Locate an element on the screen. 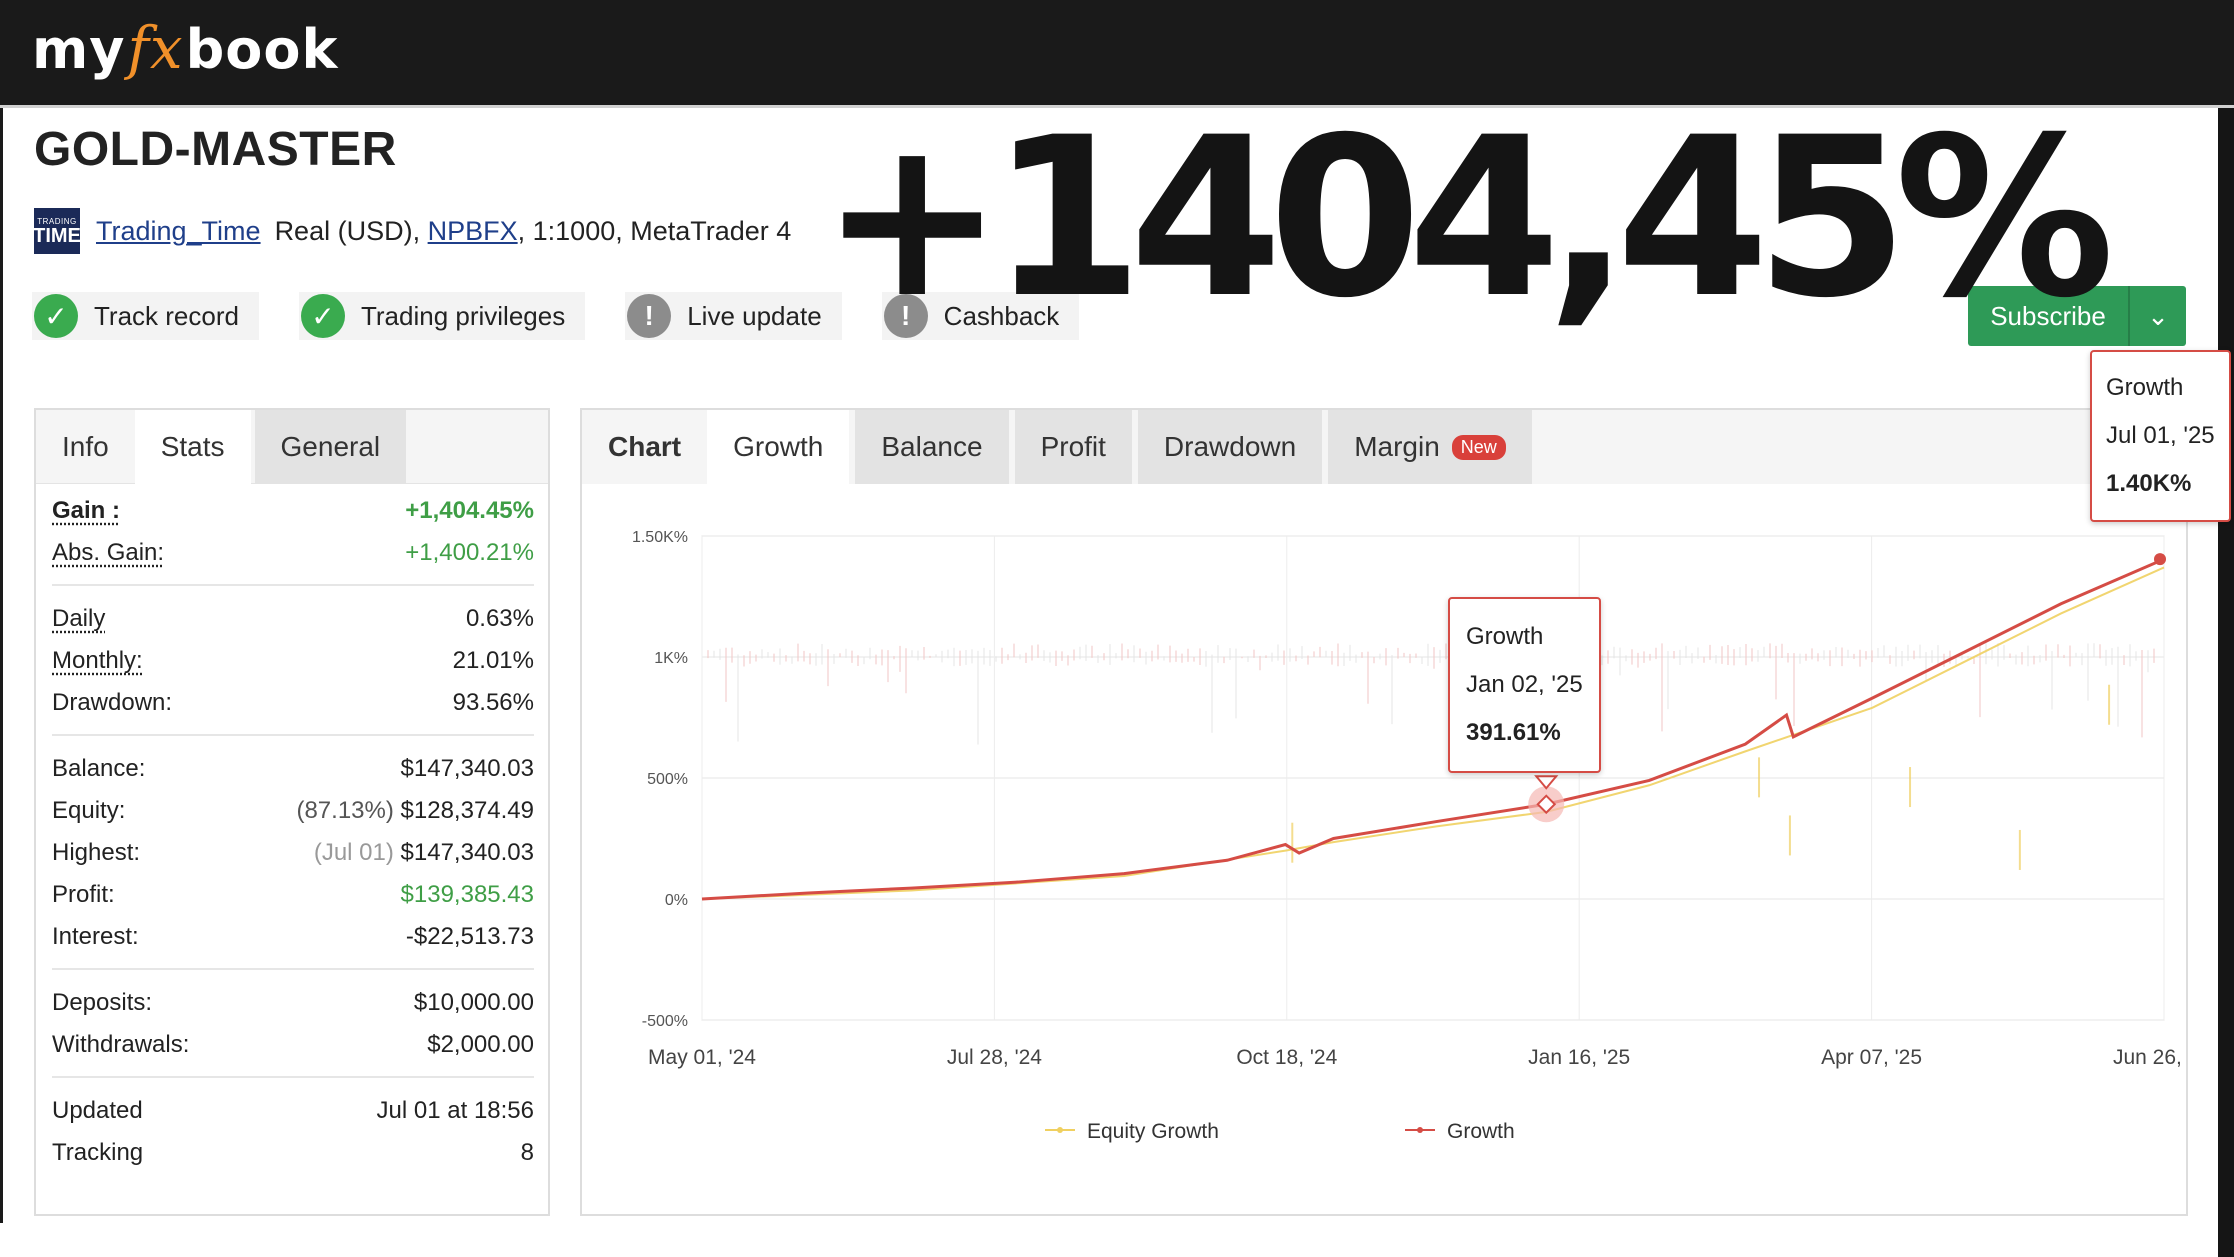  stat-gain: Gain : +1,404.45% is located at coordinates (293, 511).